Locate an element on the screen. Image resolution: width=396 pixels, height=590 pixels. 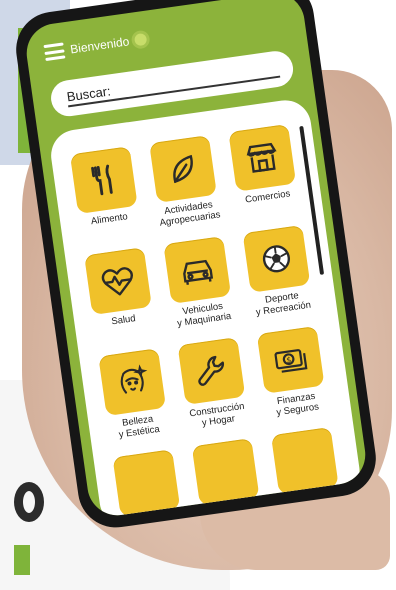
car-icon is located at coordinates (198, 272).